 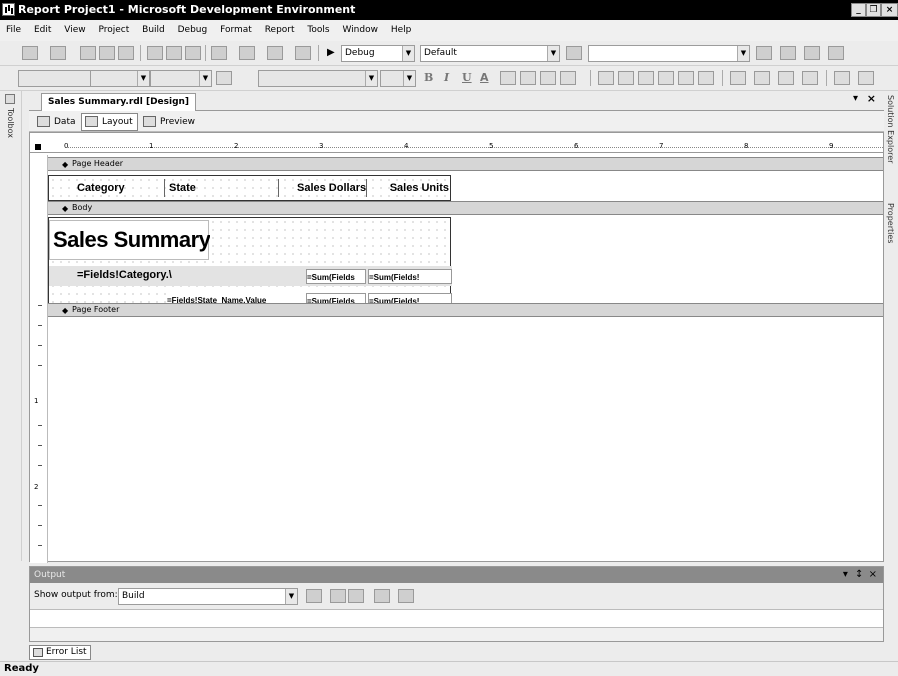 I want to click on align-rights-icon, so click(x=646, y=78).